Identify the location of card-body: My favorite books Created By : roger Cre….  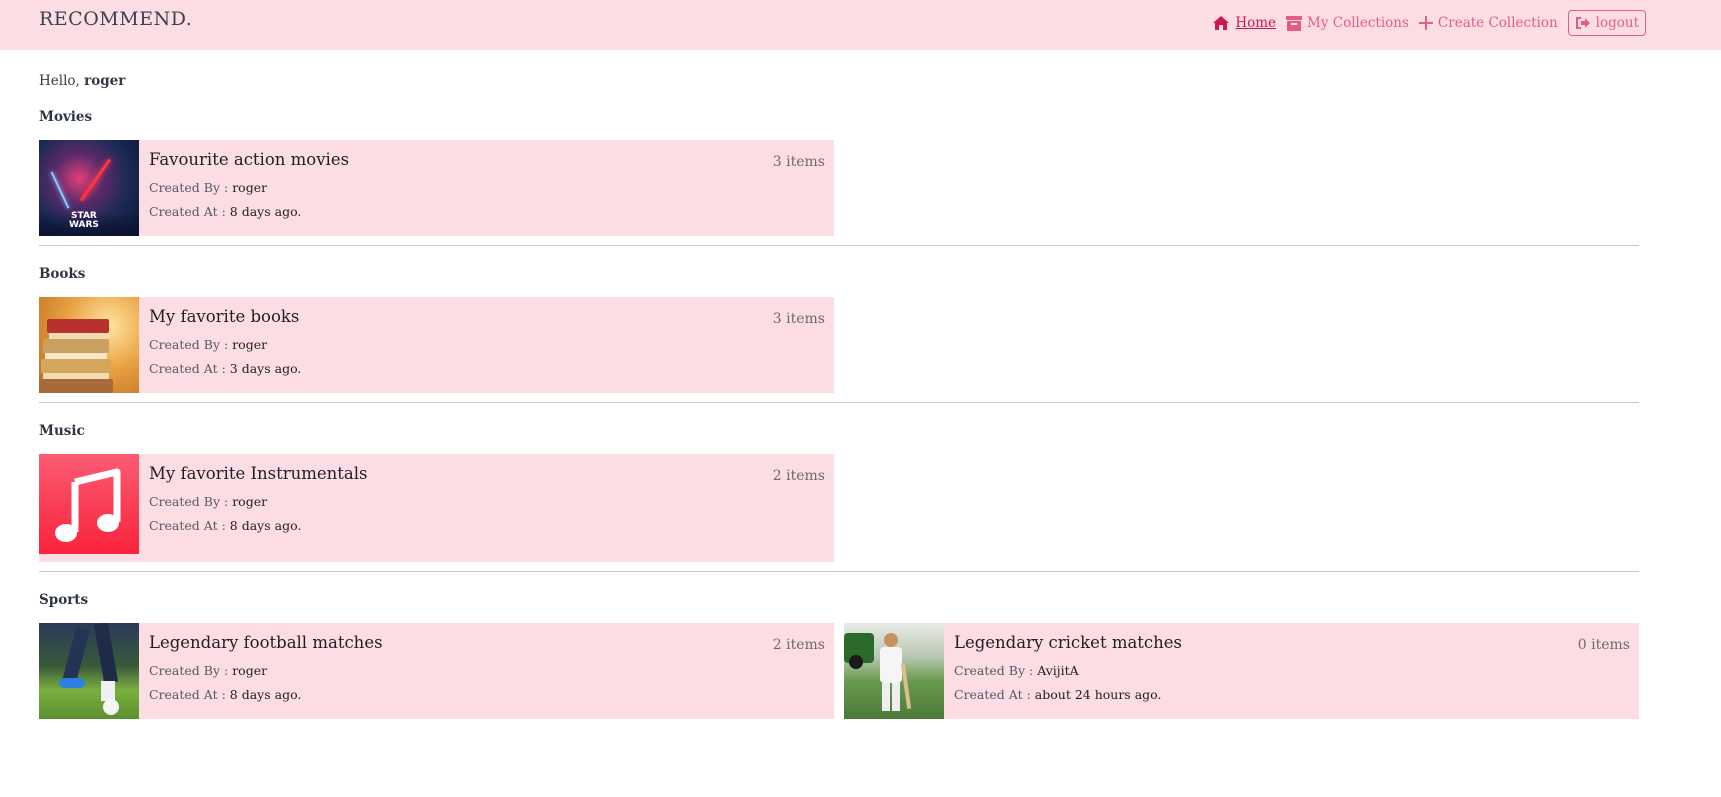
(486, 345).